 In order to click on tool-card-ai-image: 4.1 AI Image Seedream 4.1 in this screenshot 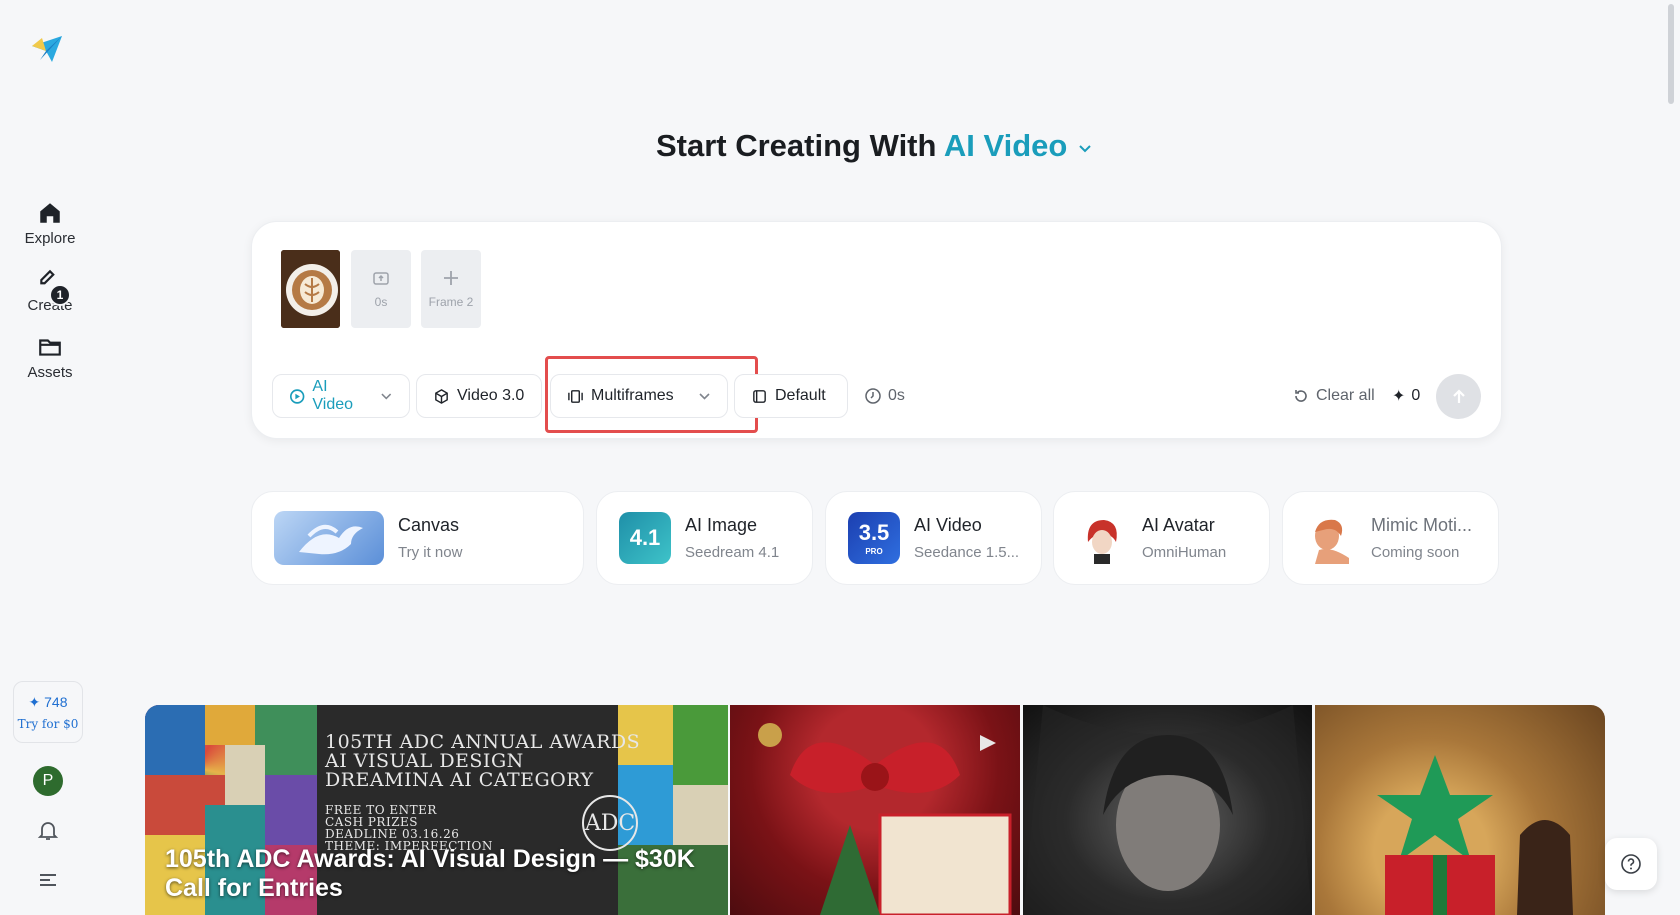, I will do `click(704, 538)`.